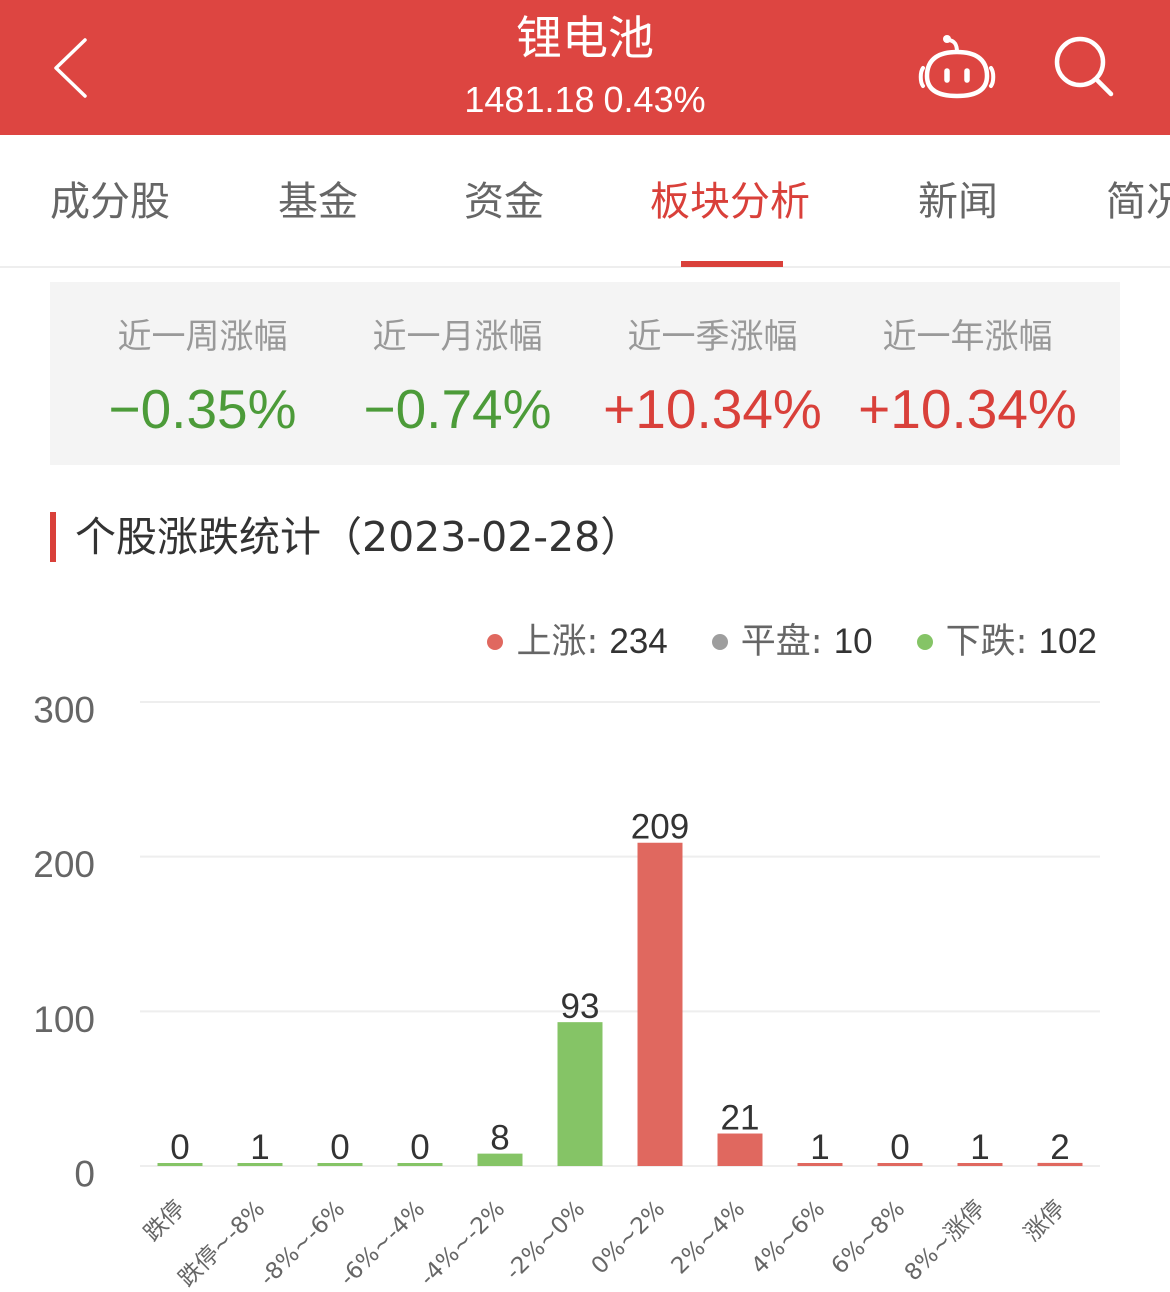 This screenshot has height=1292, width=1170. I want to click on bar-value-label: 209, so click(660, 827).